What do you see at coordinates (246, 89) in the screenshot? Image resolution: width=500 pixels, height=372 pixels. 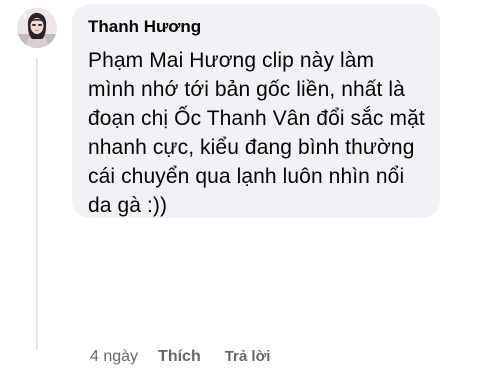 I see `comment-text-line: mình nhớ tới bản gốc liền, nhất là` at bounding box center [246, 89].